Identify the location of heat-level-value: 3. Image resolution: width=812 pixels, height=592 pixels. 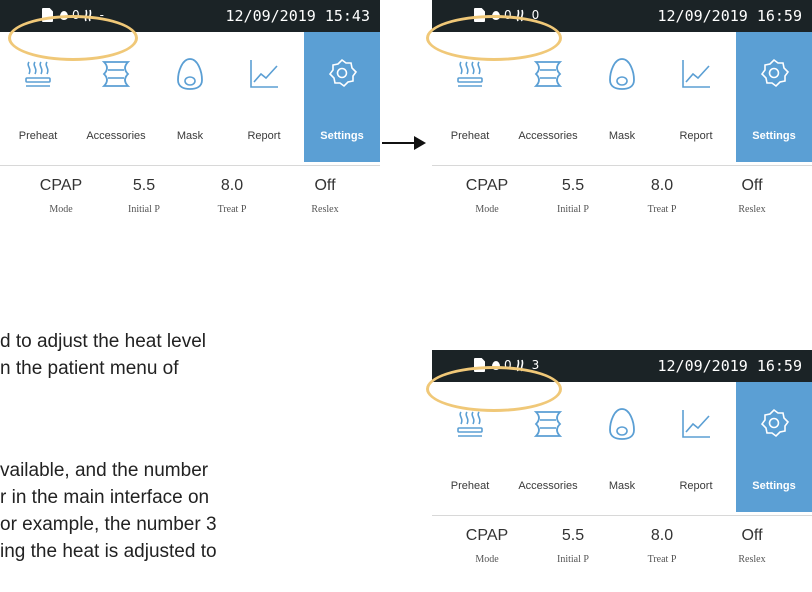
(535, 365).